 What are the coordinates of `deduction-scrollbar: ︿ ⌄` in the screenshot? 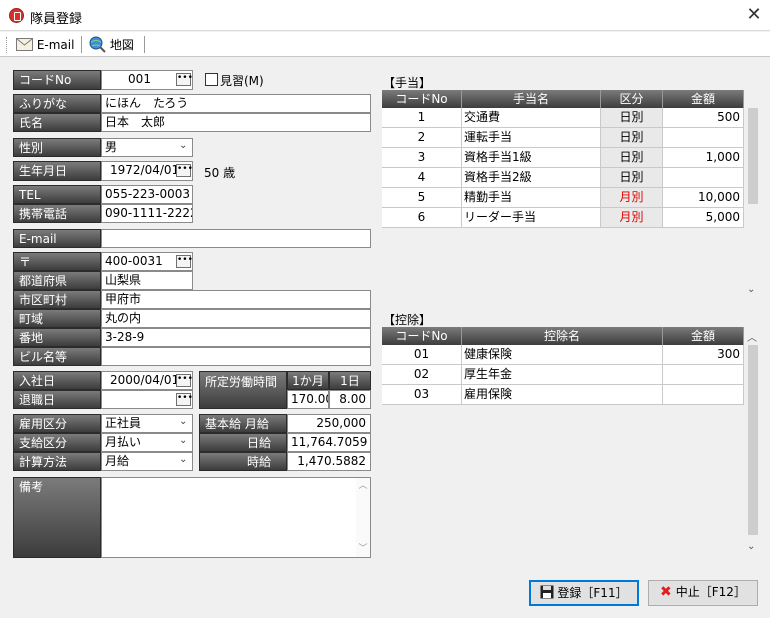 It's located at (752, 443).